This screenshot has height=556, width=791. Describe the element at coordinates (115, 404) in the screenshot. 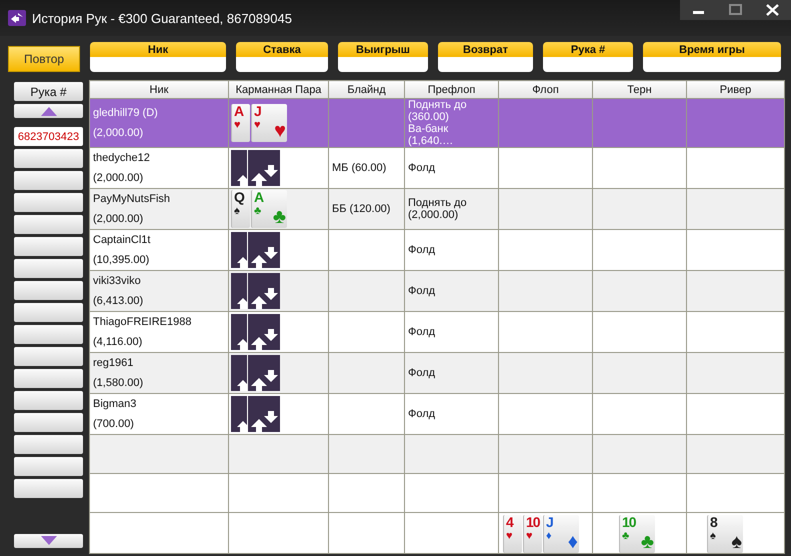

I see `player-name: Bigman3` at that location.